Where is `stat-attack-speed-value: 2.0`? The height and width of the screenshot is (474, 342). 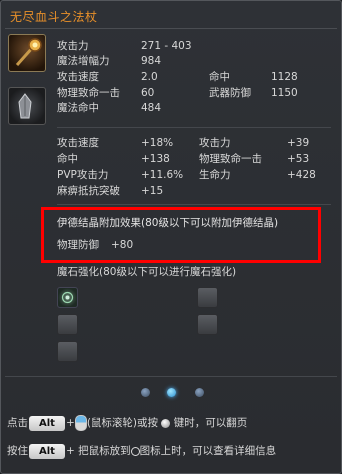 stat-attack-speed-value: 2.0 is located at coordinates (149, 77).